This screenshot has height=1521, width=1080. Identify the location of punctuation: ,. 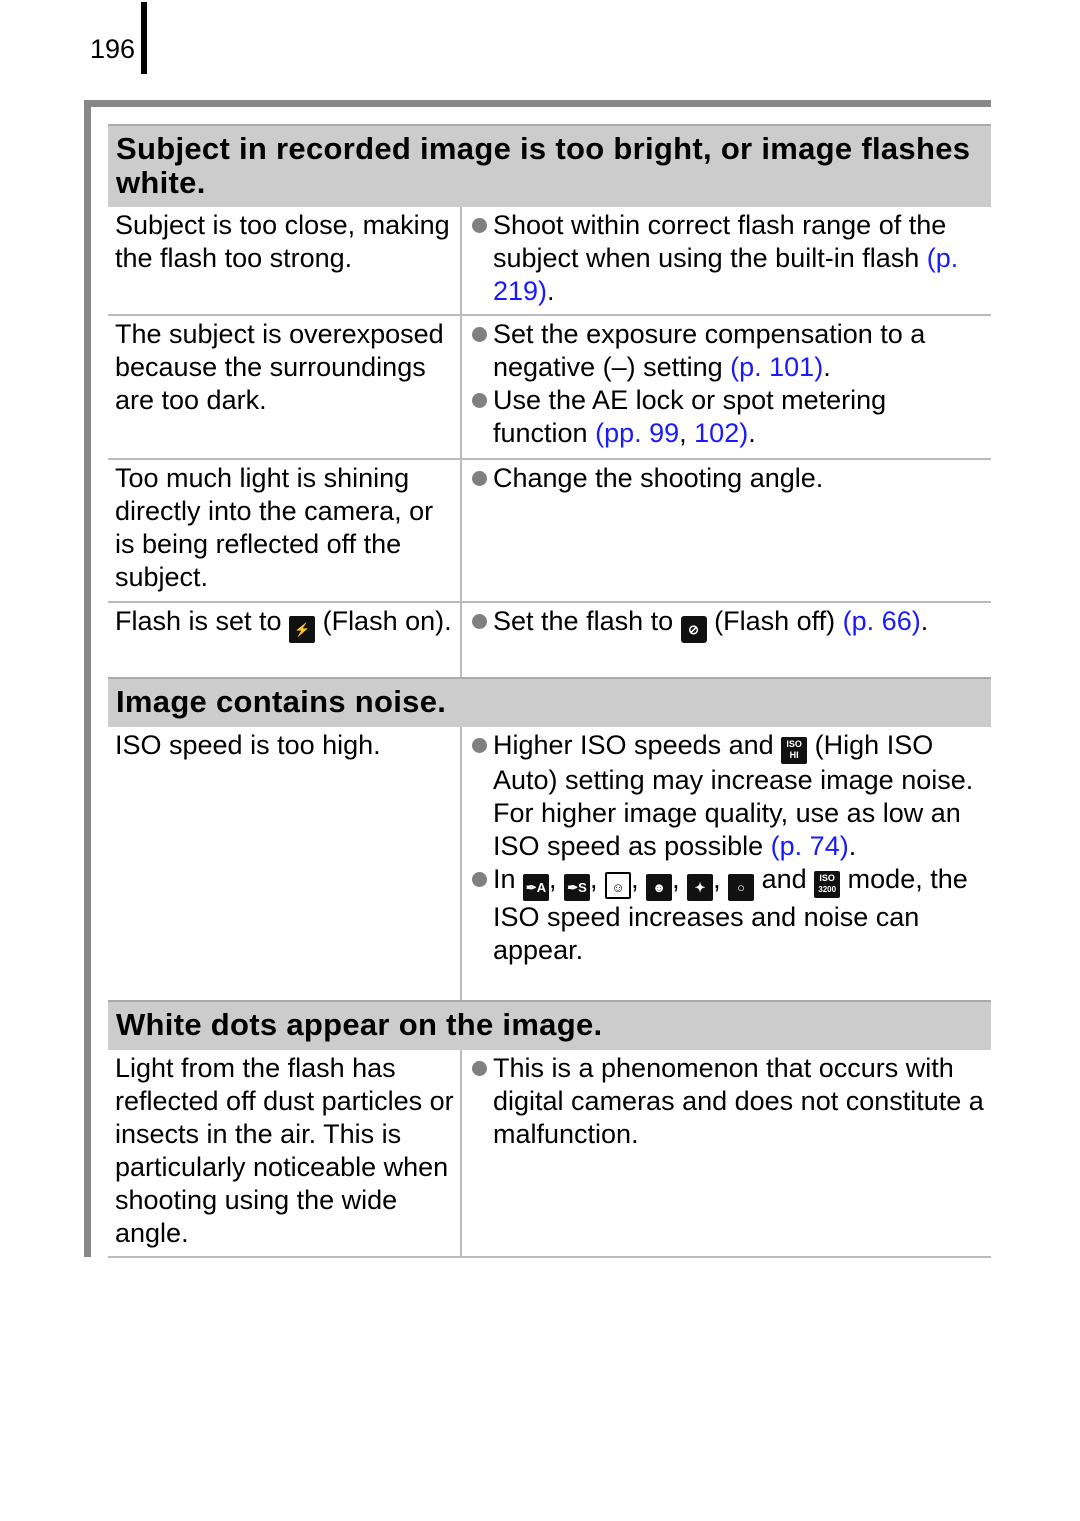
(687, 433).